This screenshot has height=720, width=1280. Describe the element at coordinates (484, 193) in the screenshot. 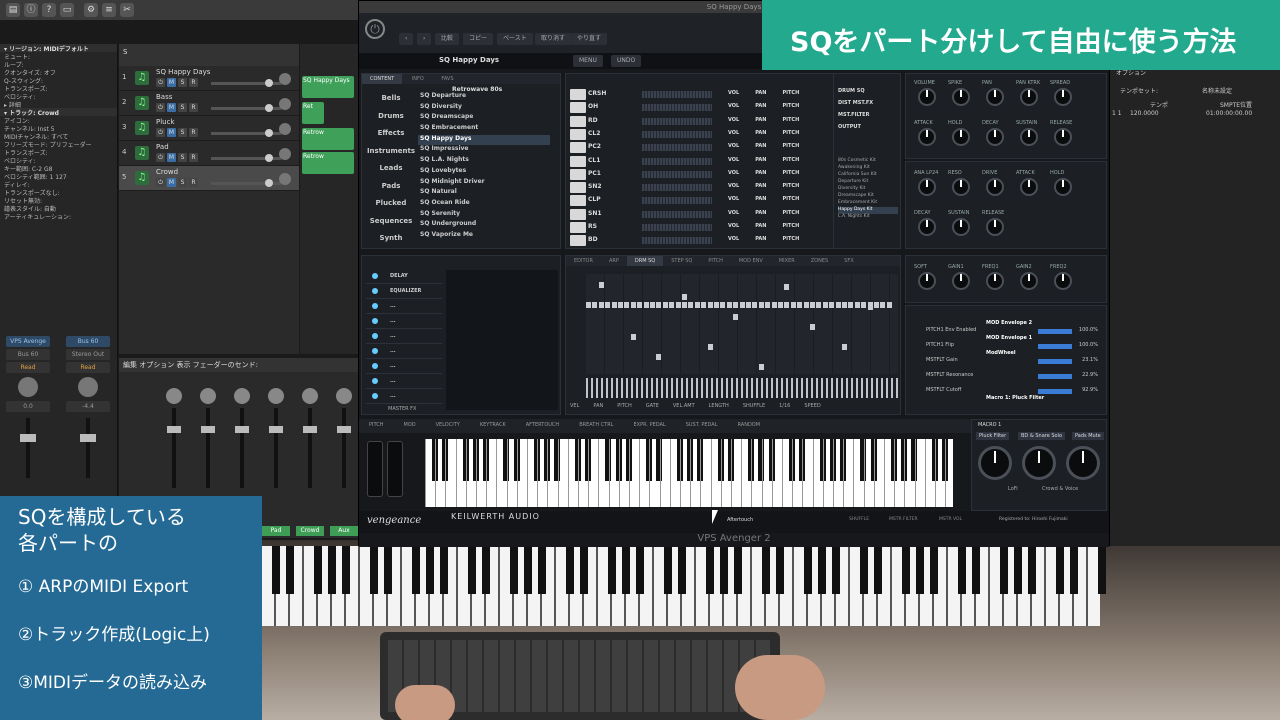

I see `preset-item: SQ Natural` at that location.